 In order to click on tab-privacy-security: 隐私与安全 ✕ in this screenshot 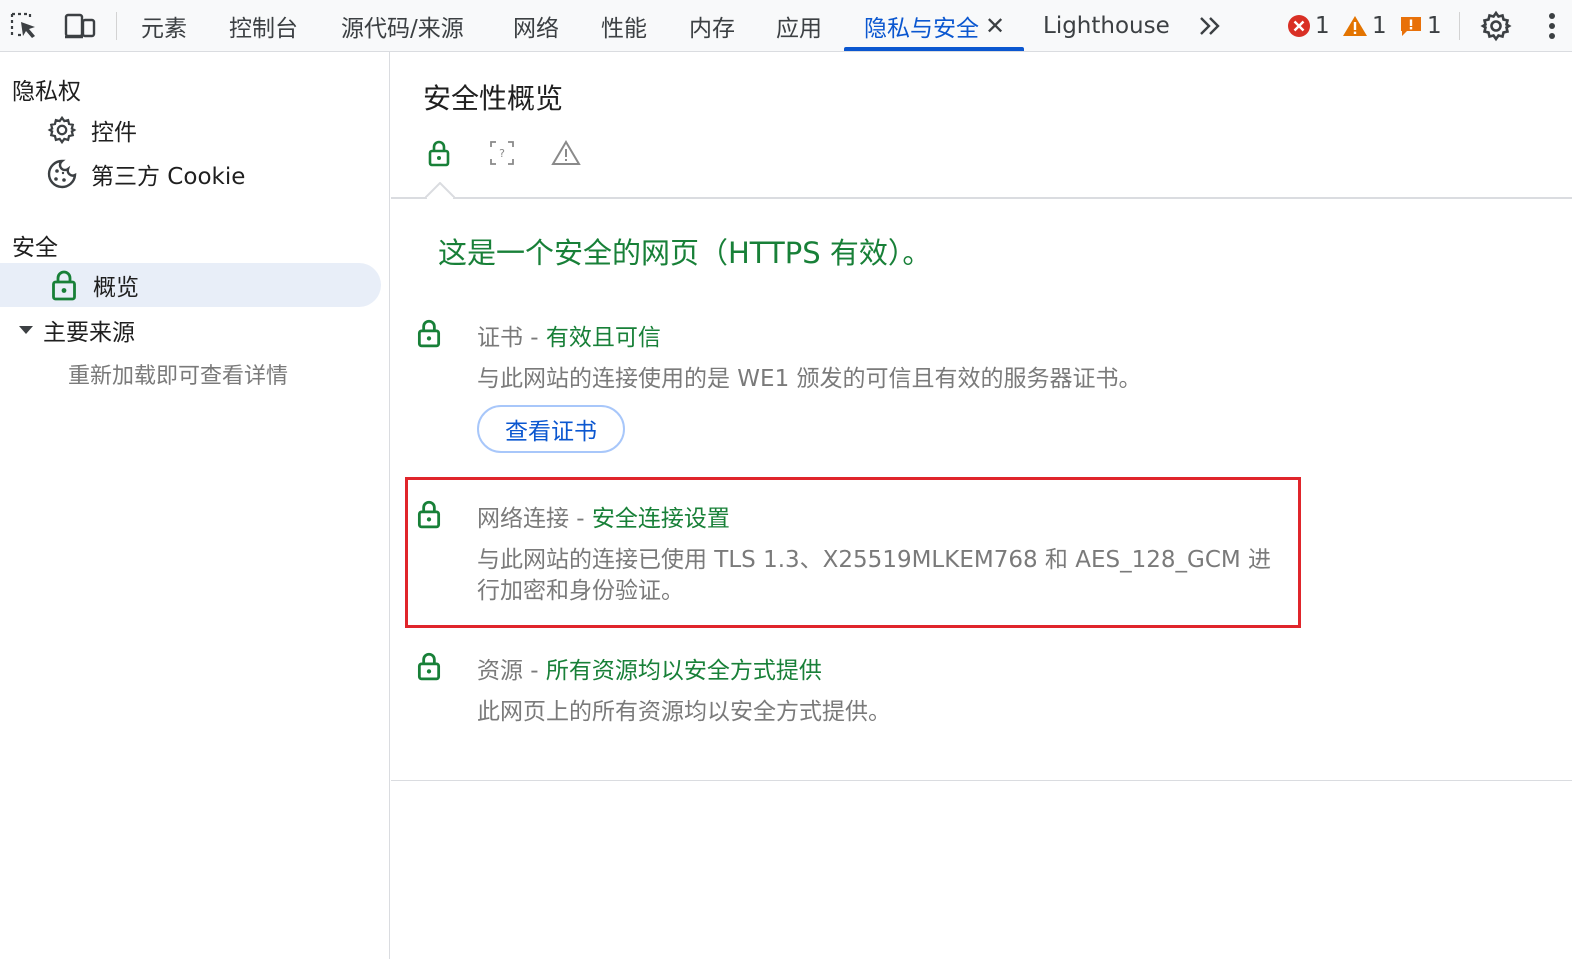, I will do `click(934, 26)`.